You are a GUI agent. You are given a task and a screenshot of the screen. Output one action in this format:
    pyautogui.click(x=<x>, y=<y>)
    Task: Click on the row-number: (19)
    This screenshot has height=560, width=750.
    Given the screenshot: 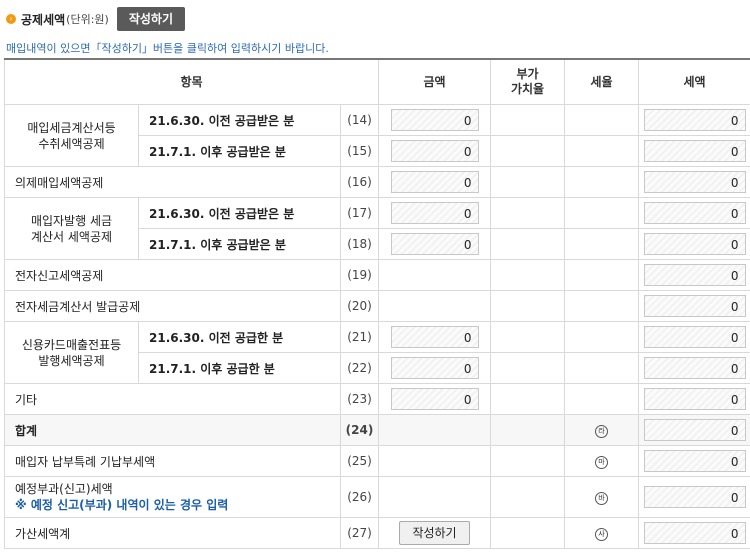 What is the action you would take?
    pyautogui.click(x=359, y=275)
    